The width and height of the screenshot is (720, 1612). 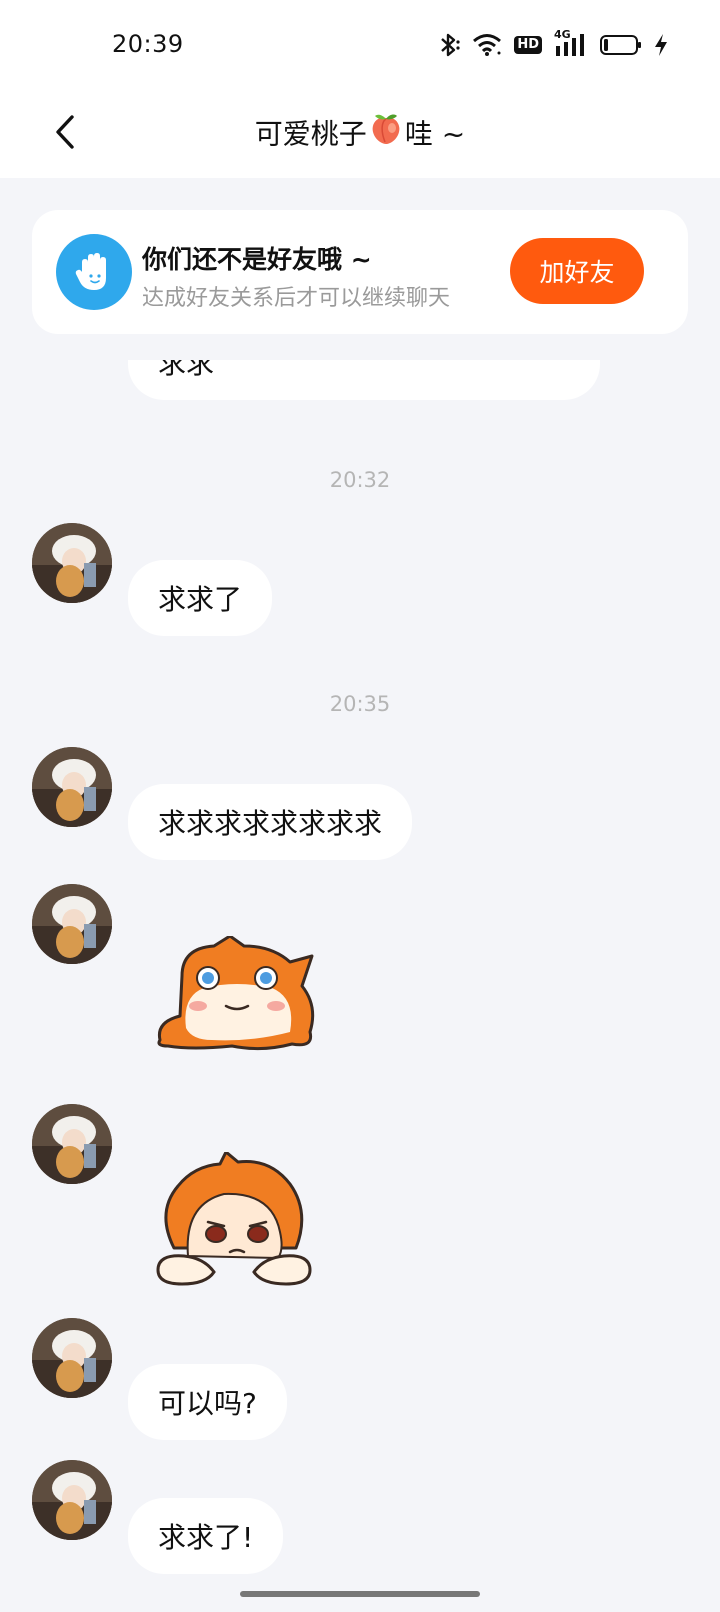 I want to click on message-bubble: 可以吗?, so click(x=207, y=1402).